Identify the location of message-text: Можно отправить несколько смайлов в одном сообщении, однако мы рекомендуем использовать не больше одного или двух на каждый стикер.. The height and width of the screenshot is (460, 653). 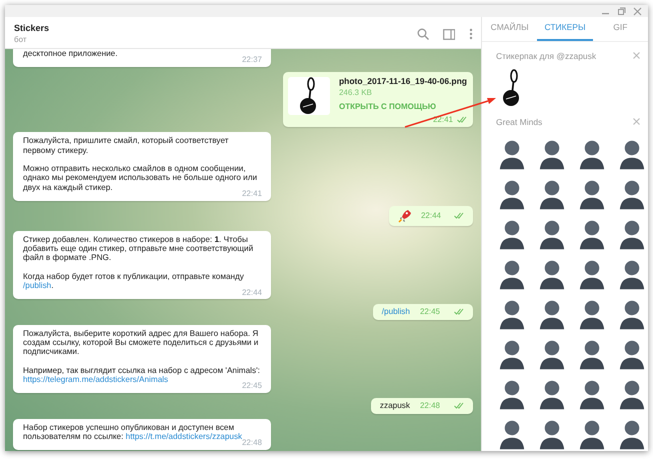
(140, 178).